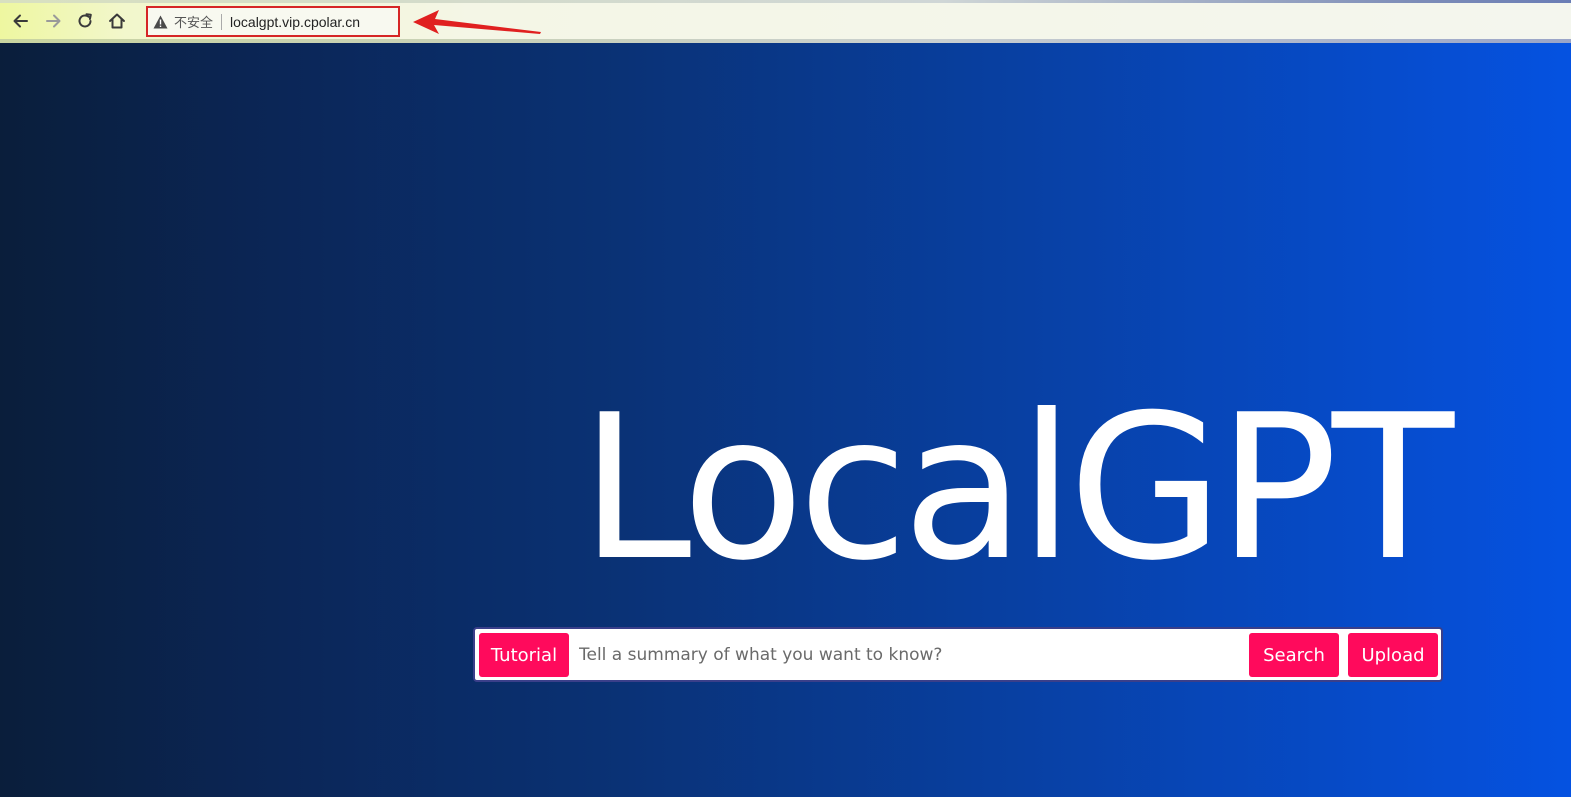 The image size is (1571, 797). I want to click on search-bar: Tutorial Search Upload, so click(958, 654).